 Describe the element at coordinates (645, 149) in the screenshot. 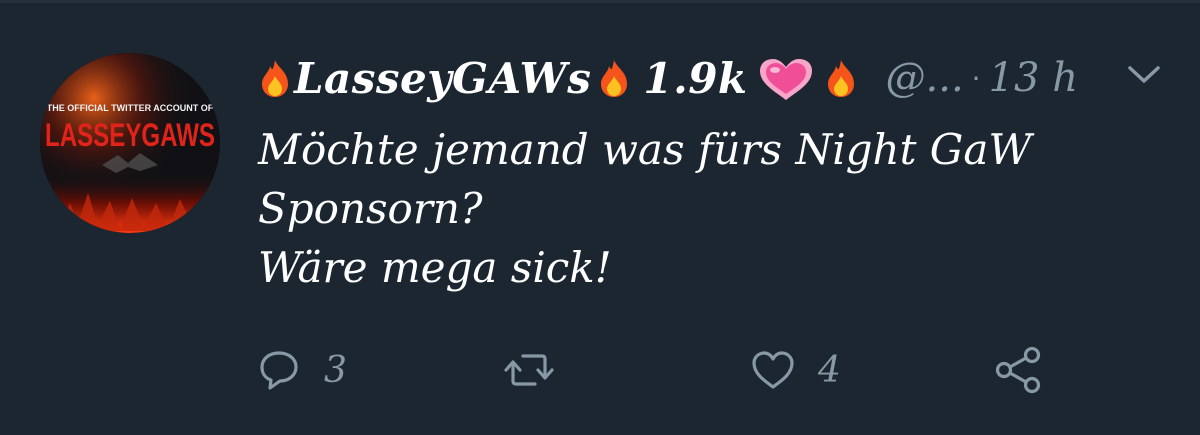

I see `tweet-line: Möchte jemand was fürs Night GaW` at that location.